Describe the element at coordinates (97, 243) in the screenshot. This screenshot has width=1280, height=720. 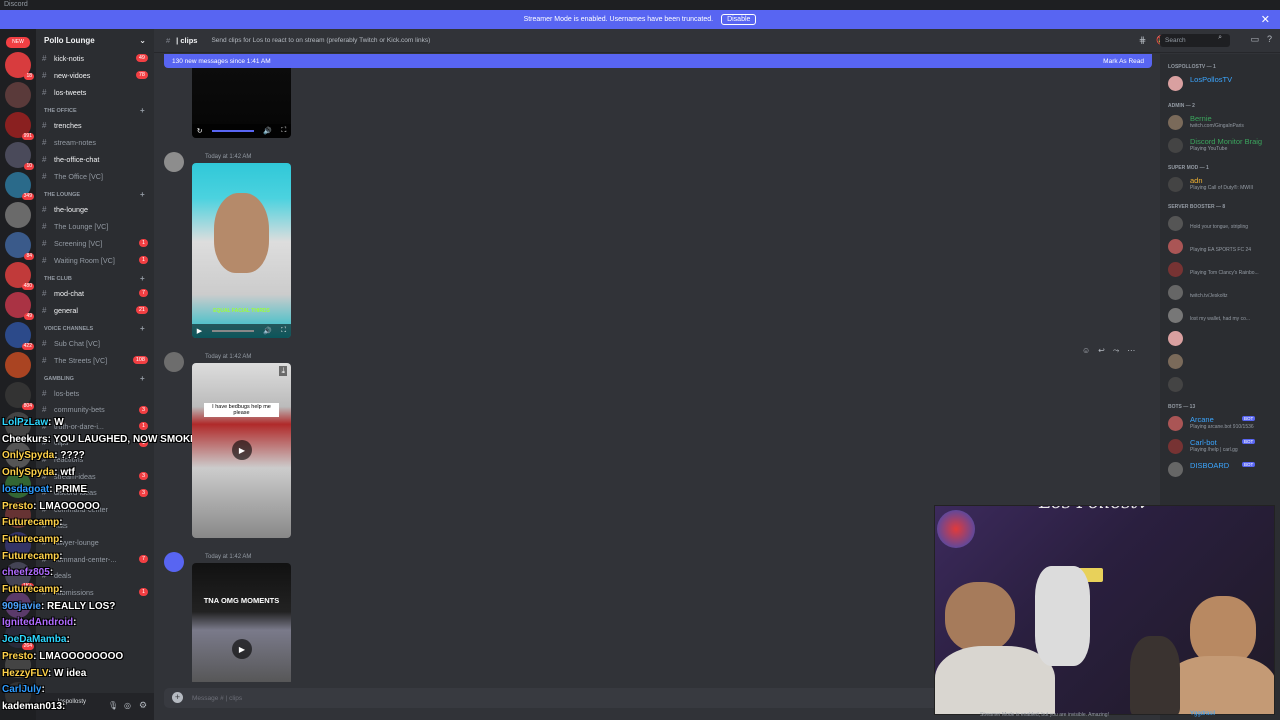
I see `channel-item: # Screening [VC] 1` at that location.